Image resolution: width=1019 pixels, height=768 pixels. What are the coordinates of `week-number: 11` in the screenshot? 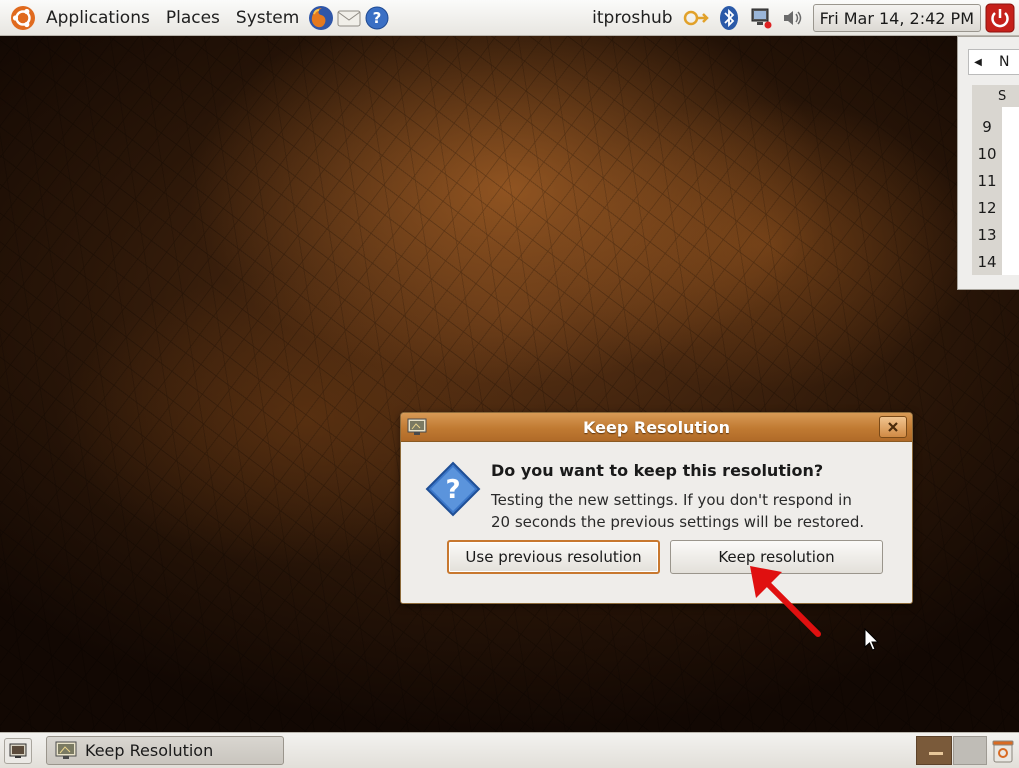 It's located at (987, 181).